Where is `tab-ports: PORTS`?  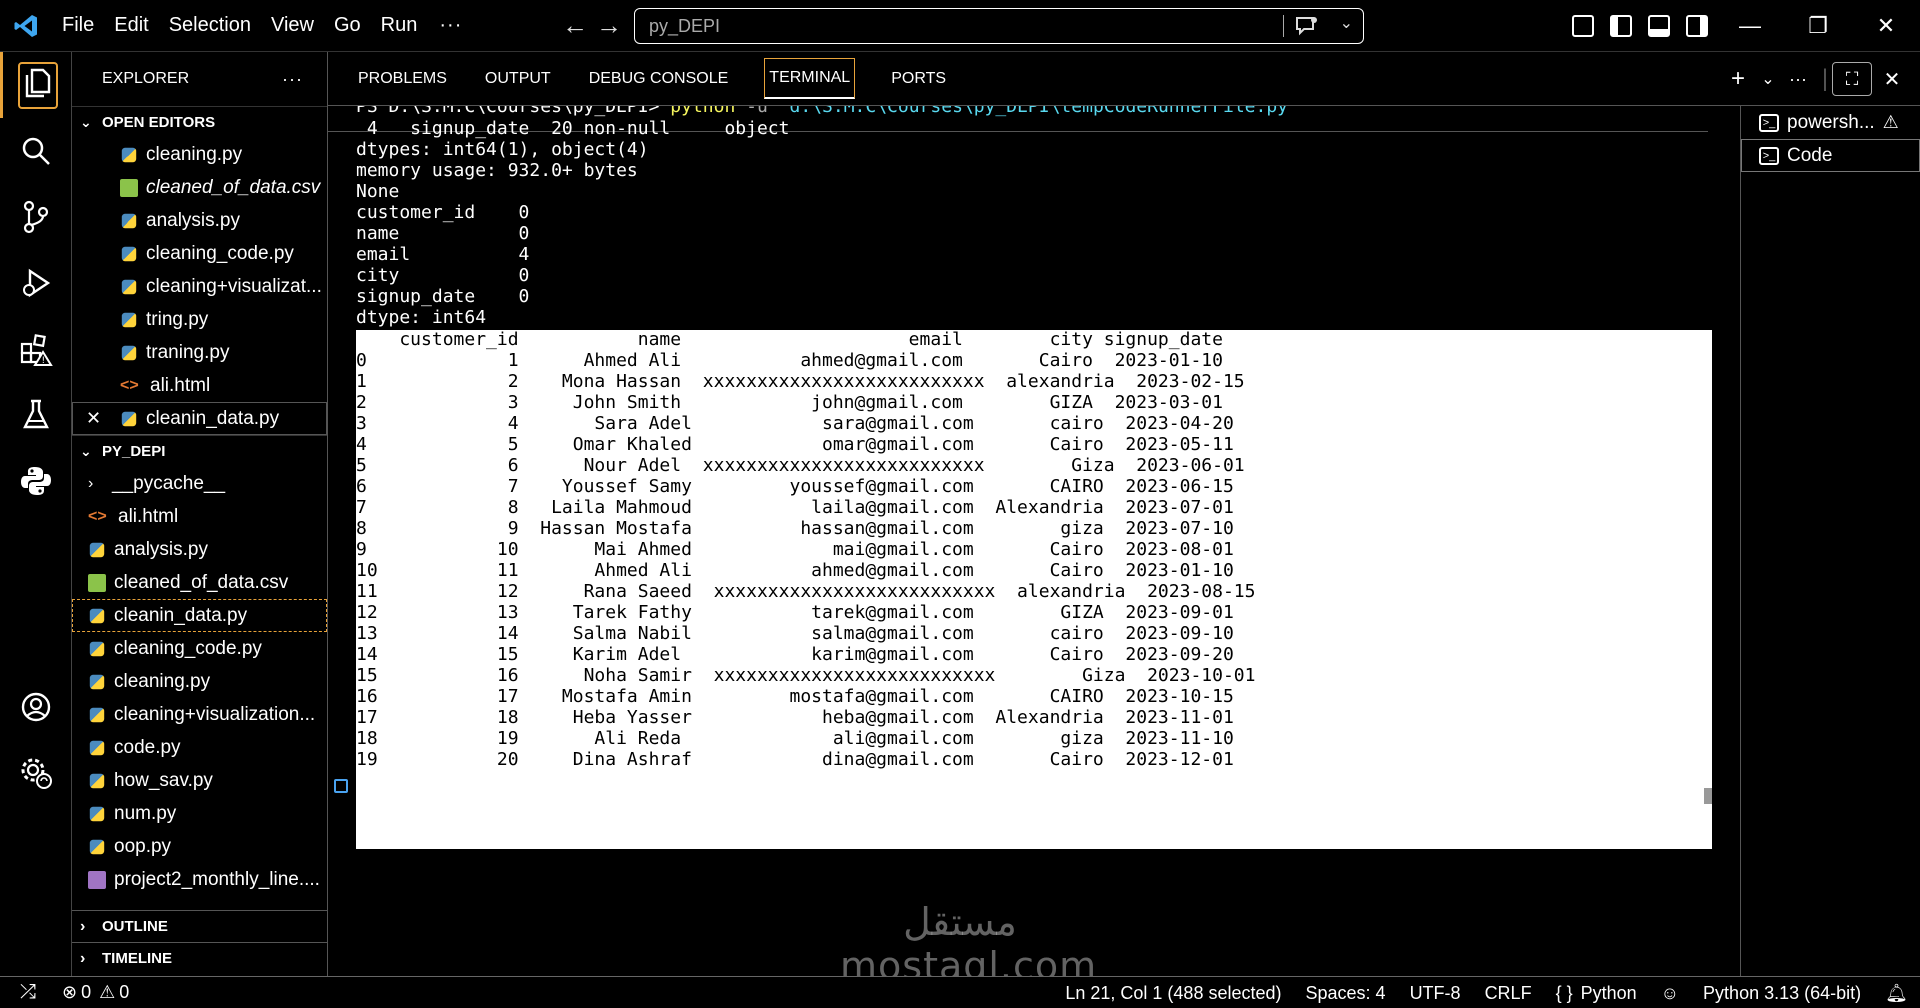 tab-ports: PORTS is located at coordinates (918, 79).